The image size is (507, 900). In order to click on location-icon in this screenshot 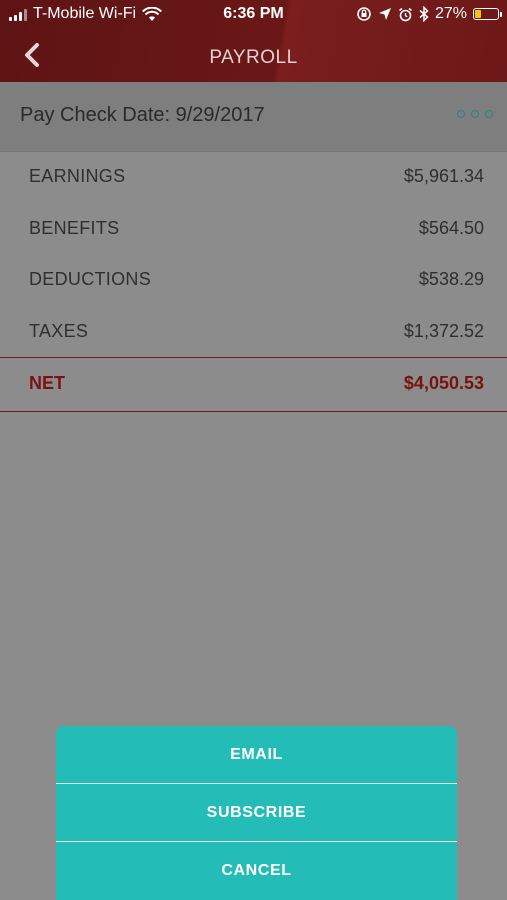, I will do `click(384, 14)`.